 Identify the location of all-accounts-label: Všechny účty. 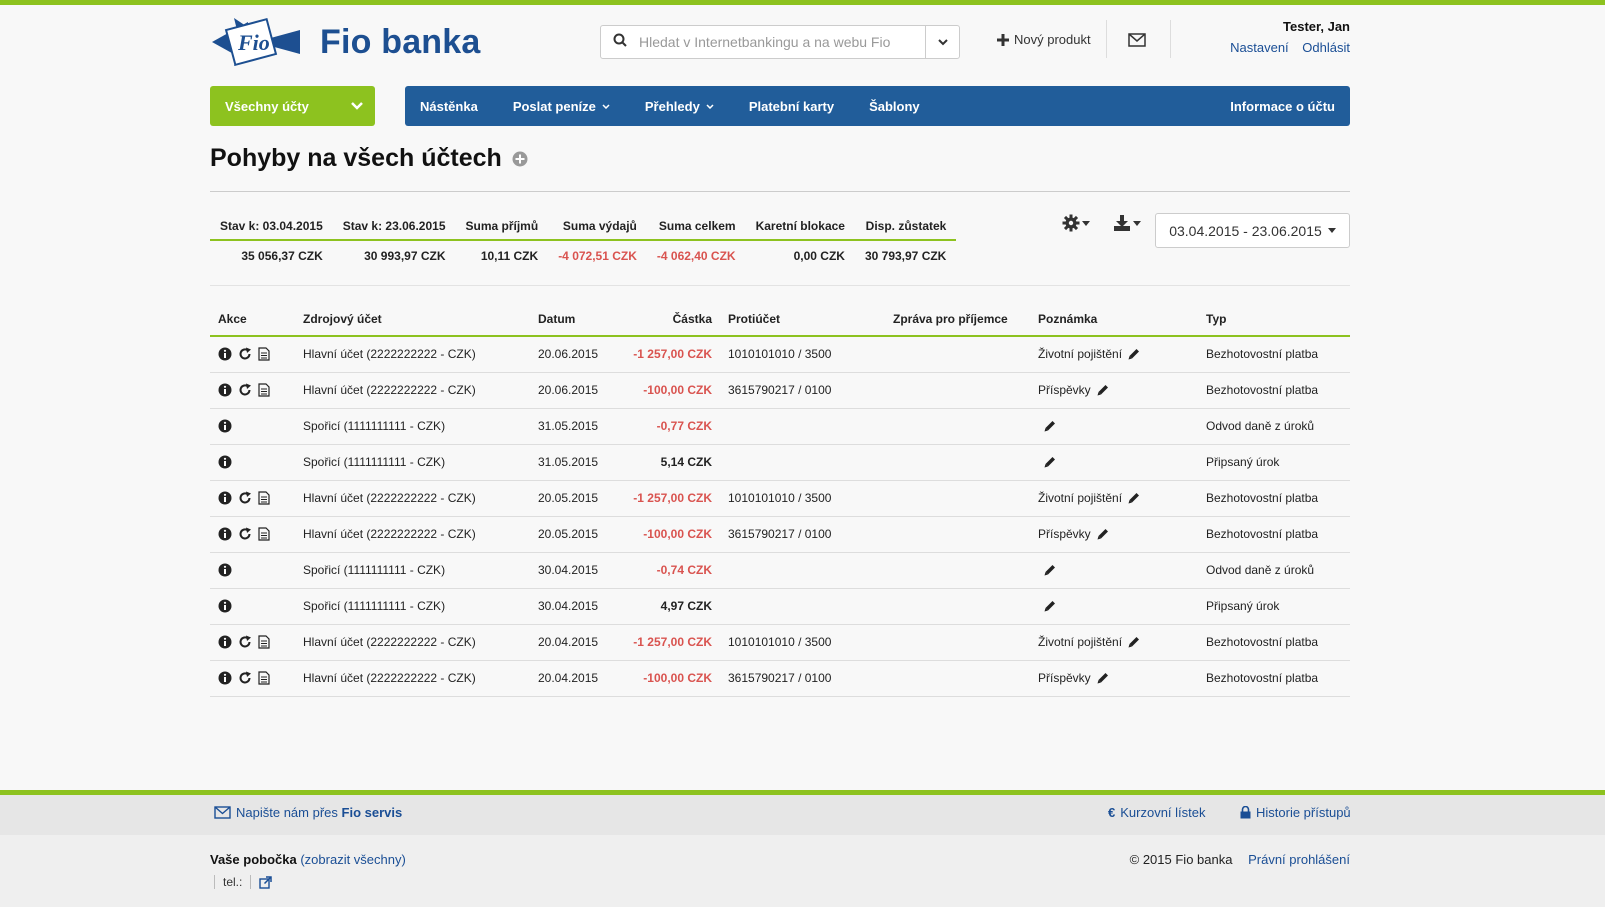
(267, 106).